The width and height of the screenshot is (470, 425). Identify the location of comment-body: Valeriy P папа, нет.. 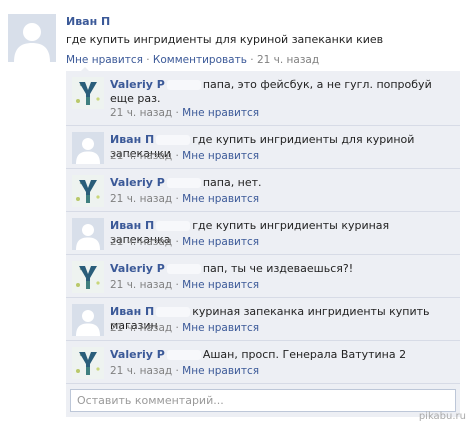
(280, 183).